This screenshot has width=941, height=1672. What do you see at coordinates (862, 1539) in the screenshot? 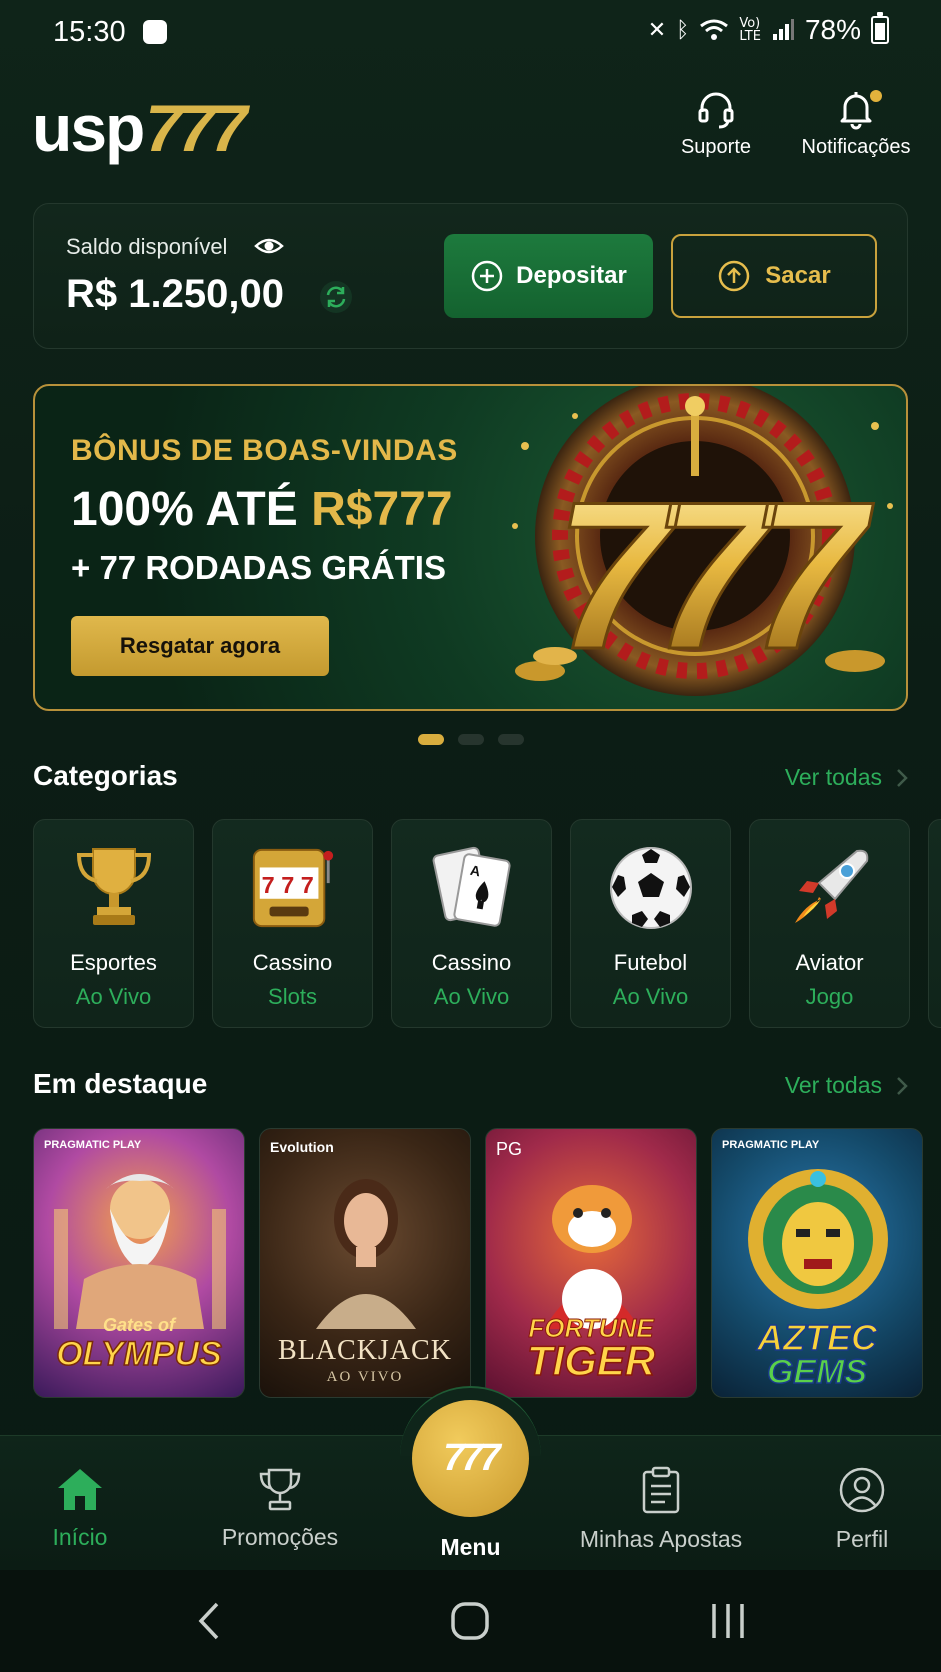
I see `nav-label: Perfil` at bounding box center [862, 1539].